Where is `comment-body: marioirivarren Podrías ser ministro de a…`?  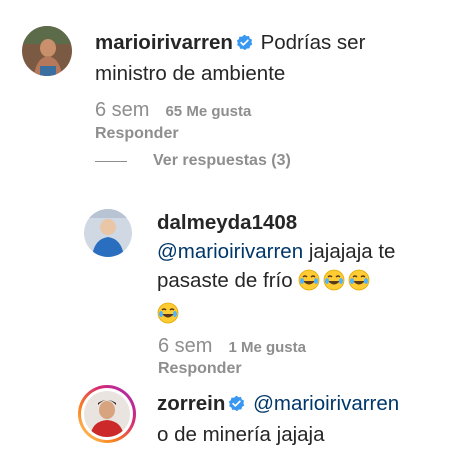
comment-body: marioirivarren Podrías ser ministro de a… is located at coordinates (265, 58).